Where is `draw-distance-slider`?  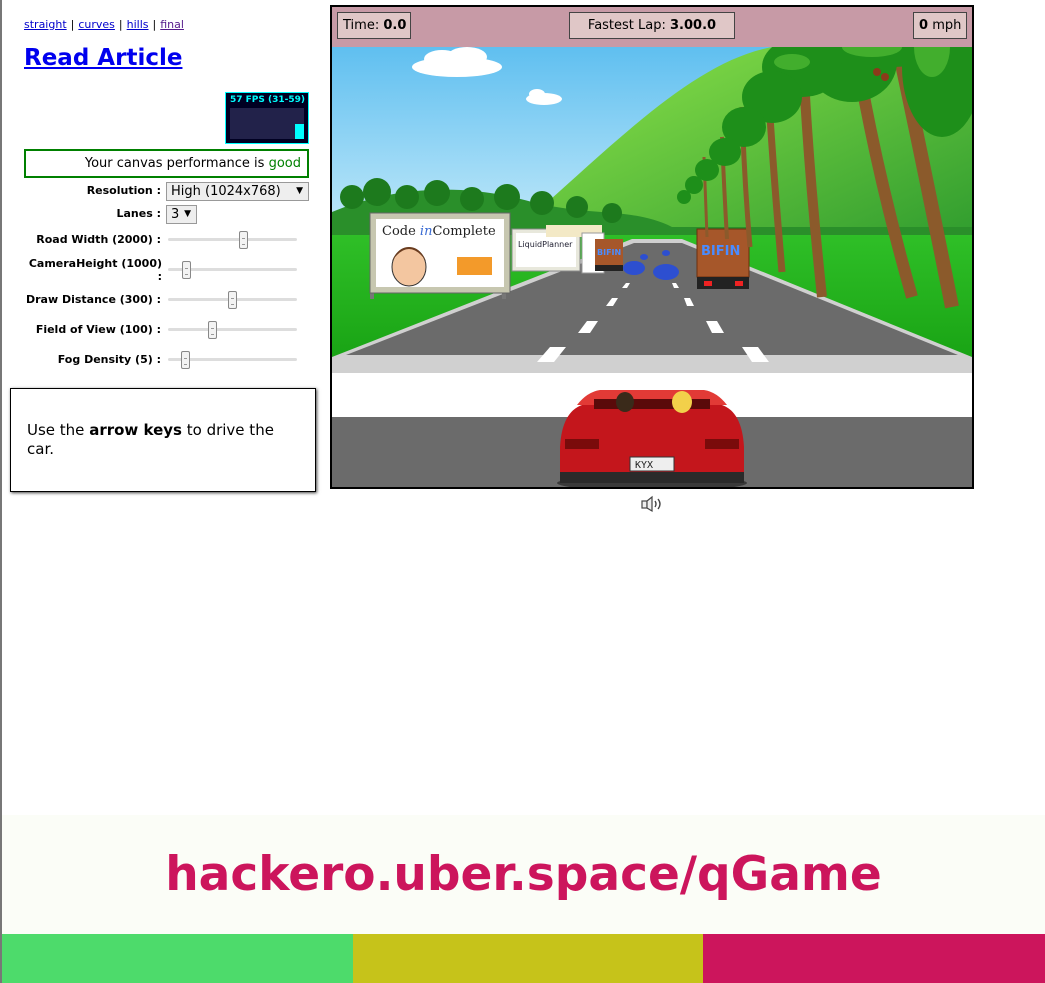
draw-distance-slider is located at coordinates (232, 300).